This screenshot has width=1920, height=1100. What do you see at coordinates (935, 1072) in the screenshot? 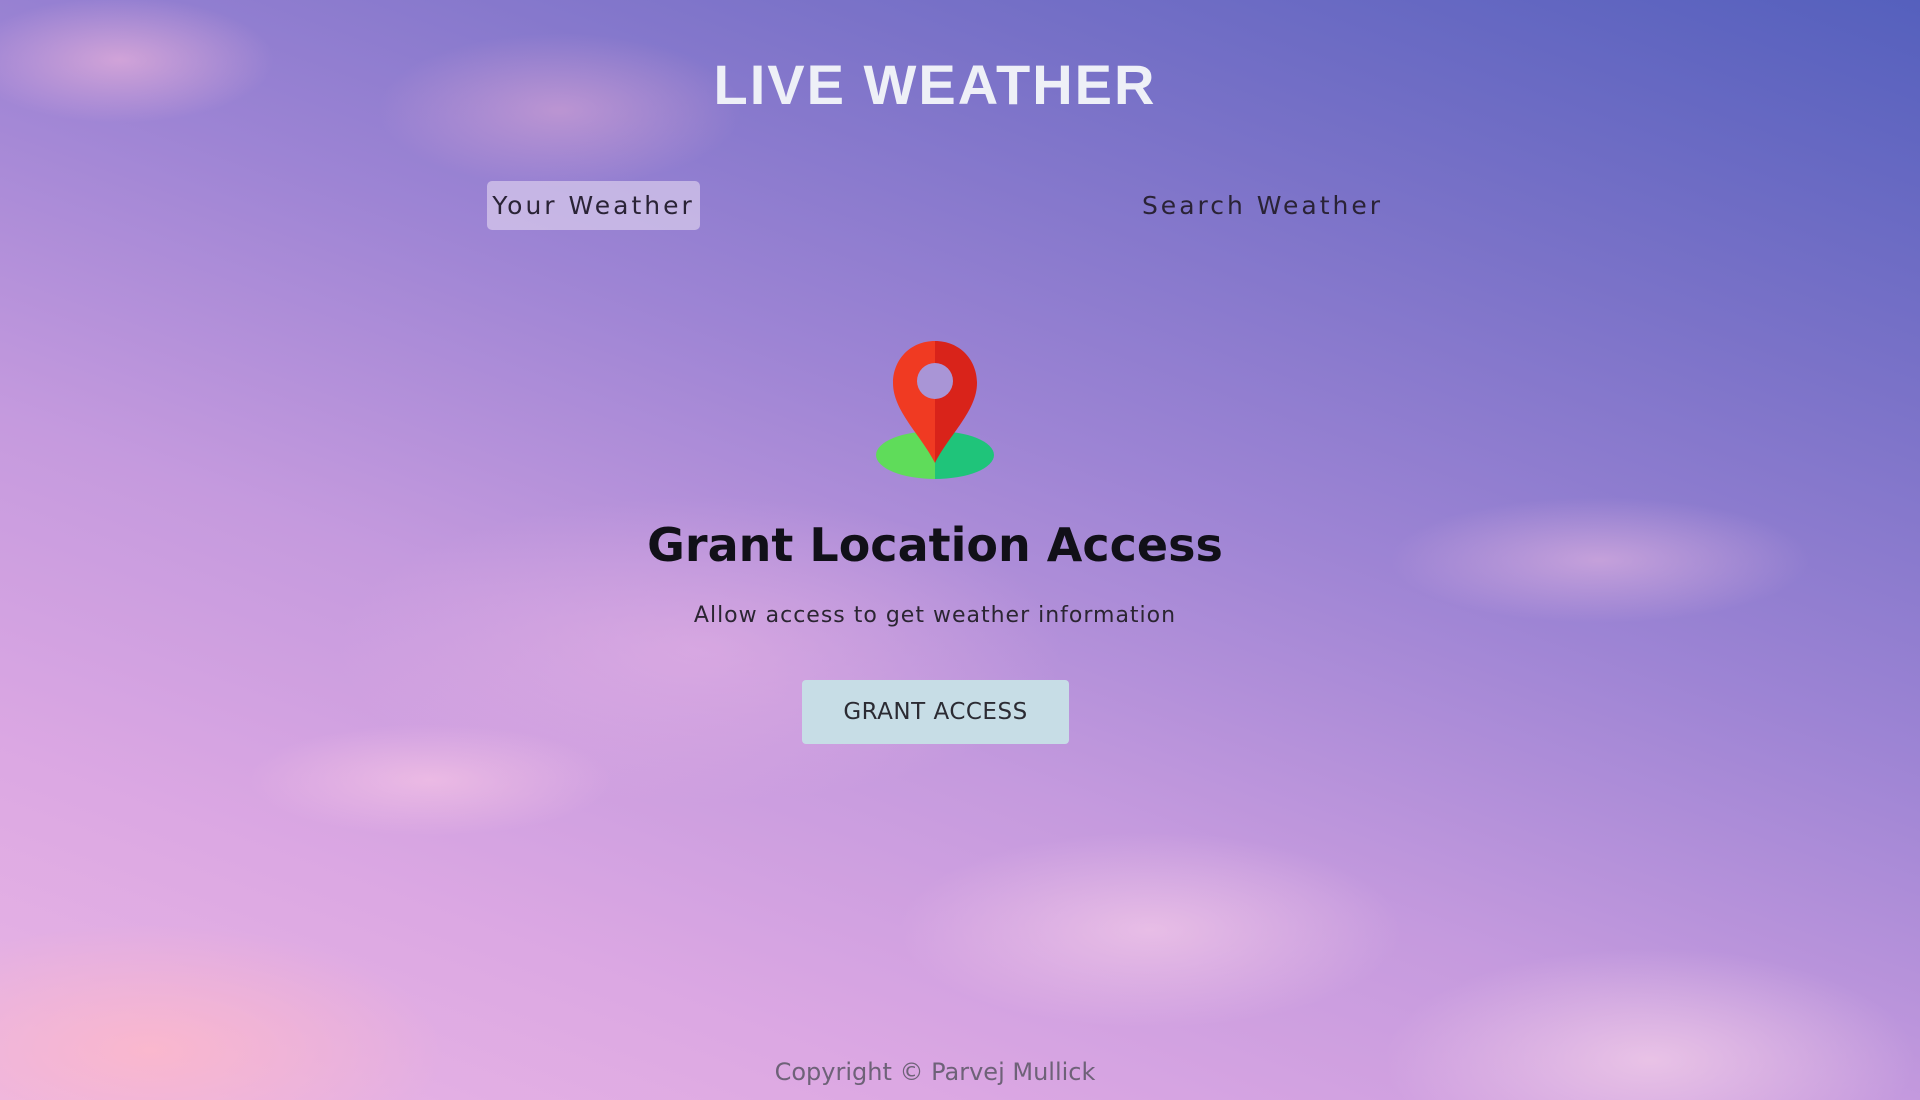
I see `footer-copyright: Copyright © Parvej Mullick` at bounding box center [935, 1072].